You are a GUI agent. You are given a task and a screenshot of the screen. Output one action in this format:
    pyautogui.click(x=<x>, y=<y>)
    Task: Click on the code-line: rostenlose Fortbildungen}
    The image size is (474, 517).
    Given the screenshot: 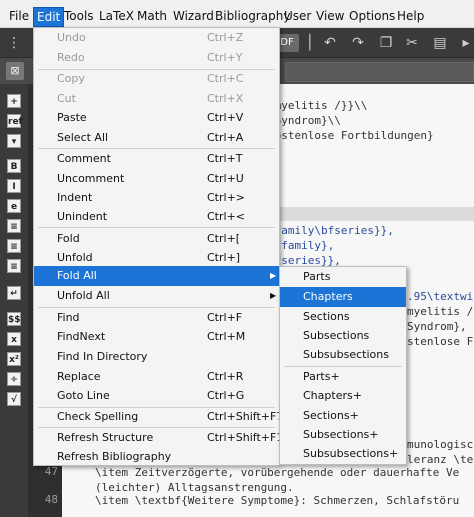 What is the action you would take?
    pyautogui.click(x=351, y=135)
    